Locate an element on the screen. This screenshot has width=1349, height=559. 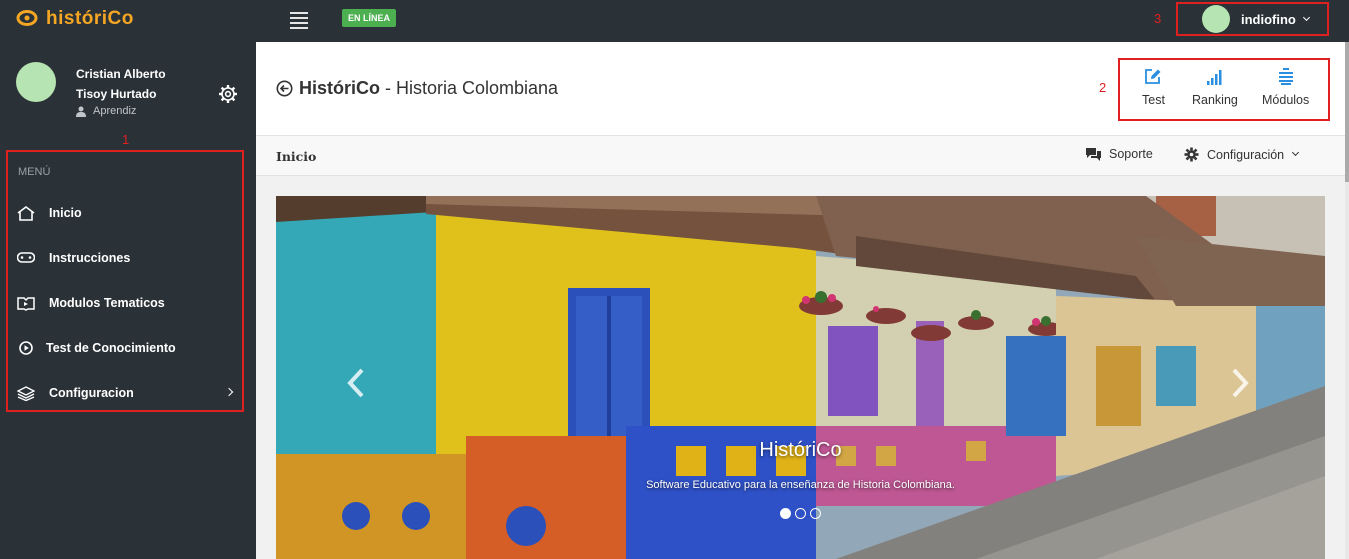
sidebar-item-modulos-tematicos: Modulos Tematicos is located at coordinates (127, 303).